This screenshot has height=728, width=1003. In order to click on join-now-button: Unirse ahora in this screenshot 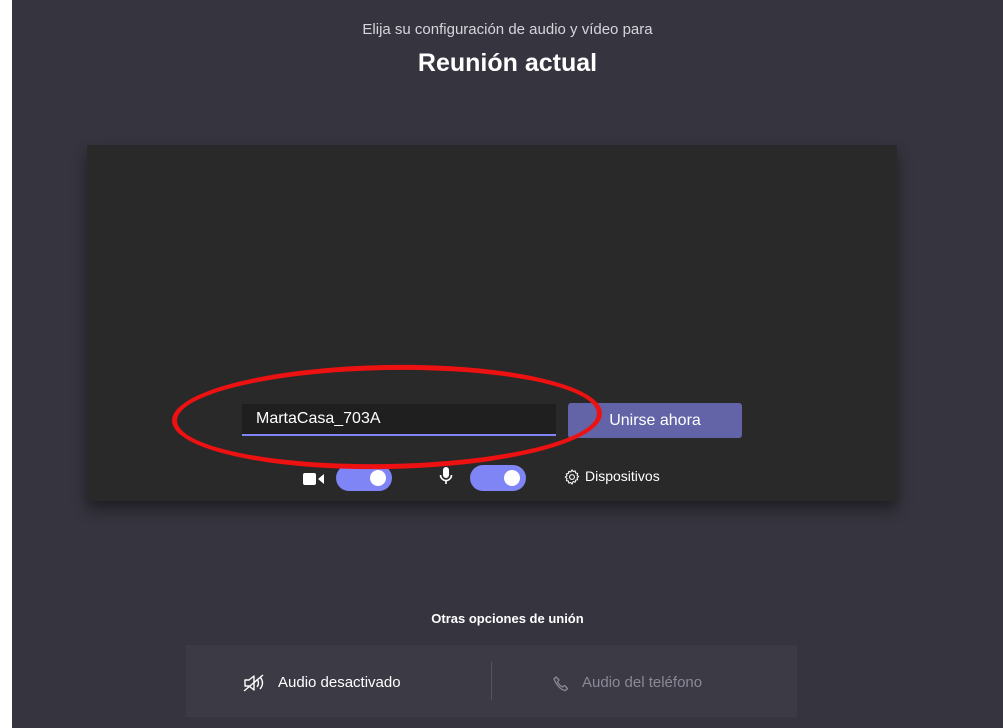, I will do `click(655, 420)`.